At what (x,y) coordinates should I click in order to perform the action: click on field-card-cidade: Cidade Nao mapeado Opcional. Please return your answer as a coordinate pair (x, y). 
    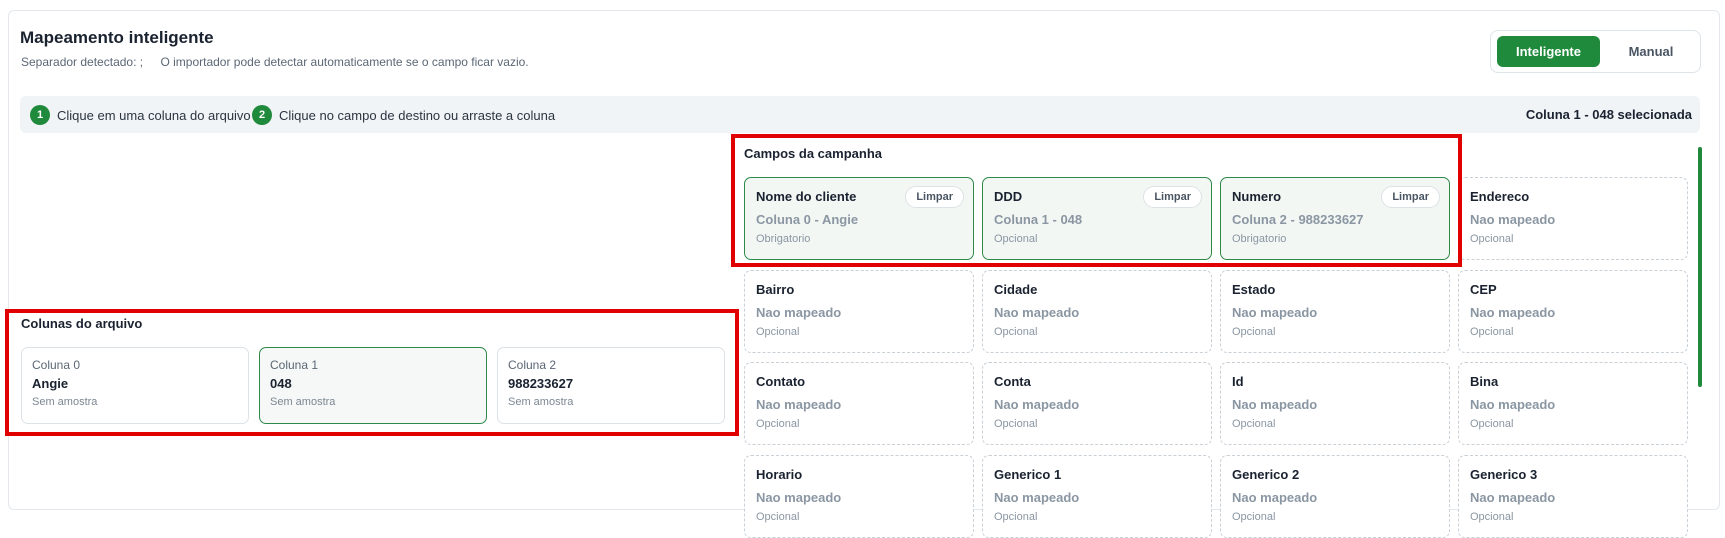
    Looking at the image, I should click on (1097, 311).